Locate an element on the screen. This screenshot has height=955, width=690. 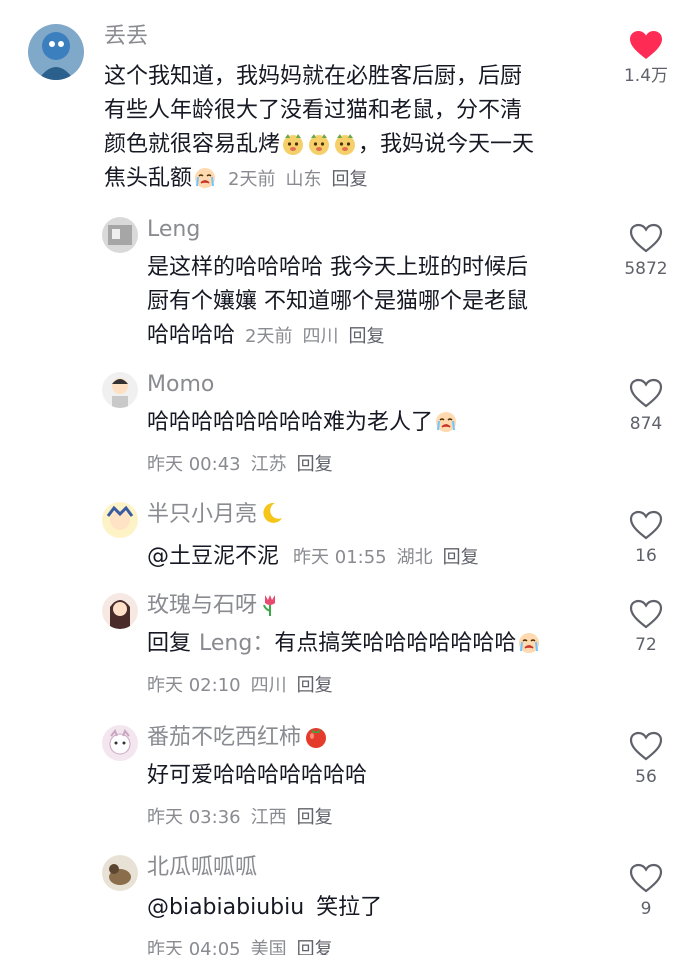
comment-item: Momo 哈哈哈哈哈哈哈哈难为老人了 昨天 00:43 江苏 回复 874 is located at coordinates (345, 425).